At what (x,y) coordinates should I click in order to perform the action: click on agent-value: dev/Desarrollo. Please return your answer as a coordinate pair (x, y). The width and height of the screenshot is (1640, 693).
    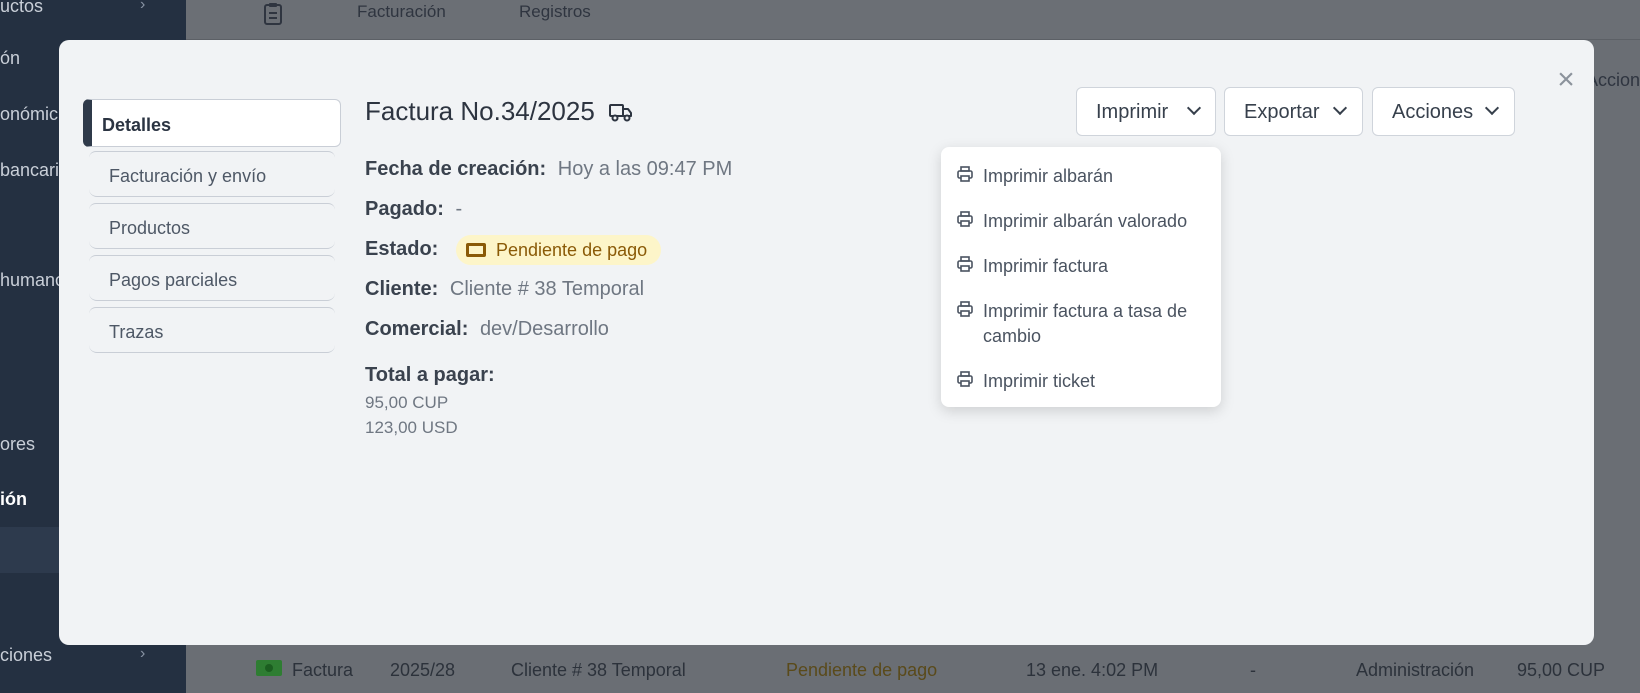
    Looking at the image, I should click on (544, 329).